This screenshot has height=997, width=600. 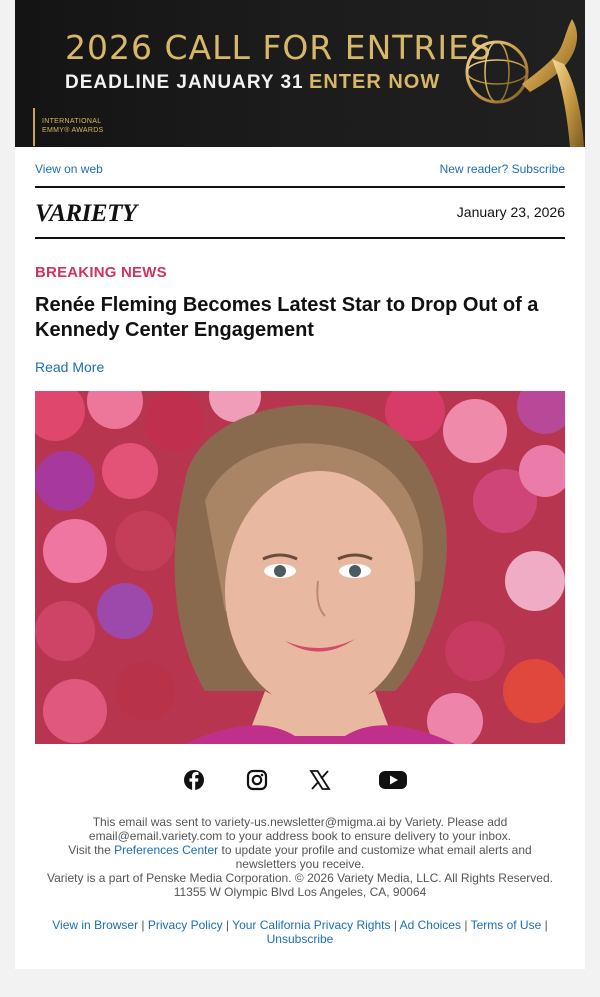 What do you see at coordinates (86, 214) in the screenshot?
I see `variety-logo: VARIETY` at bounding box center [86, 214].